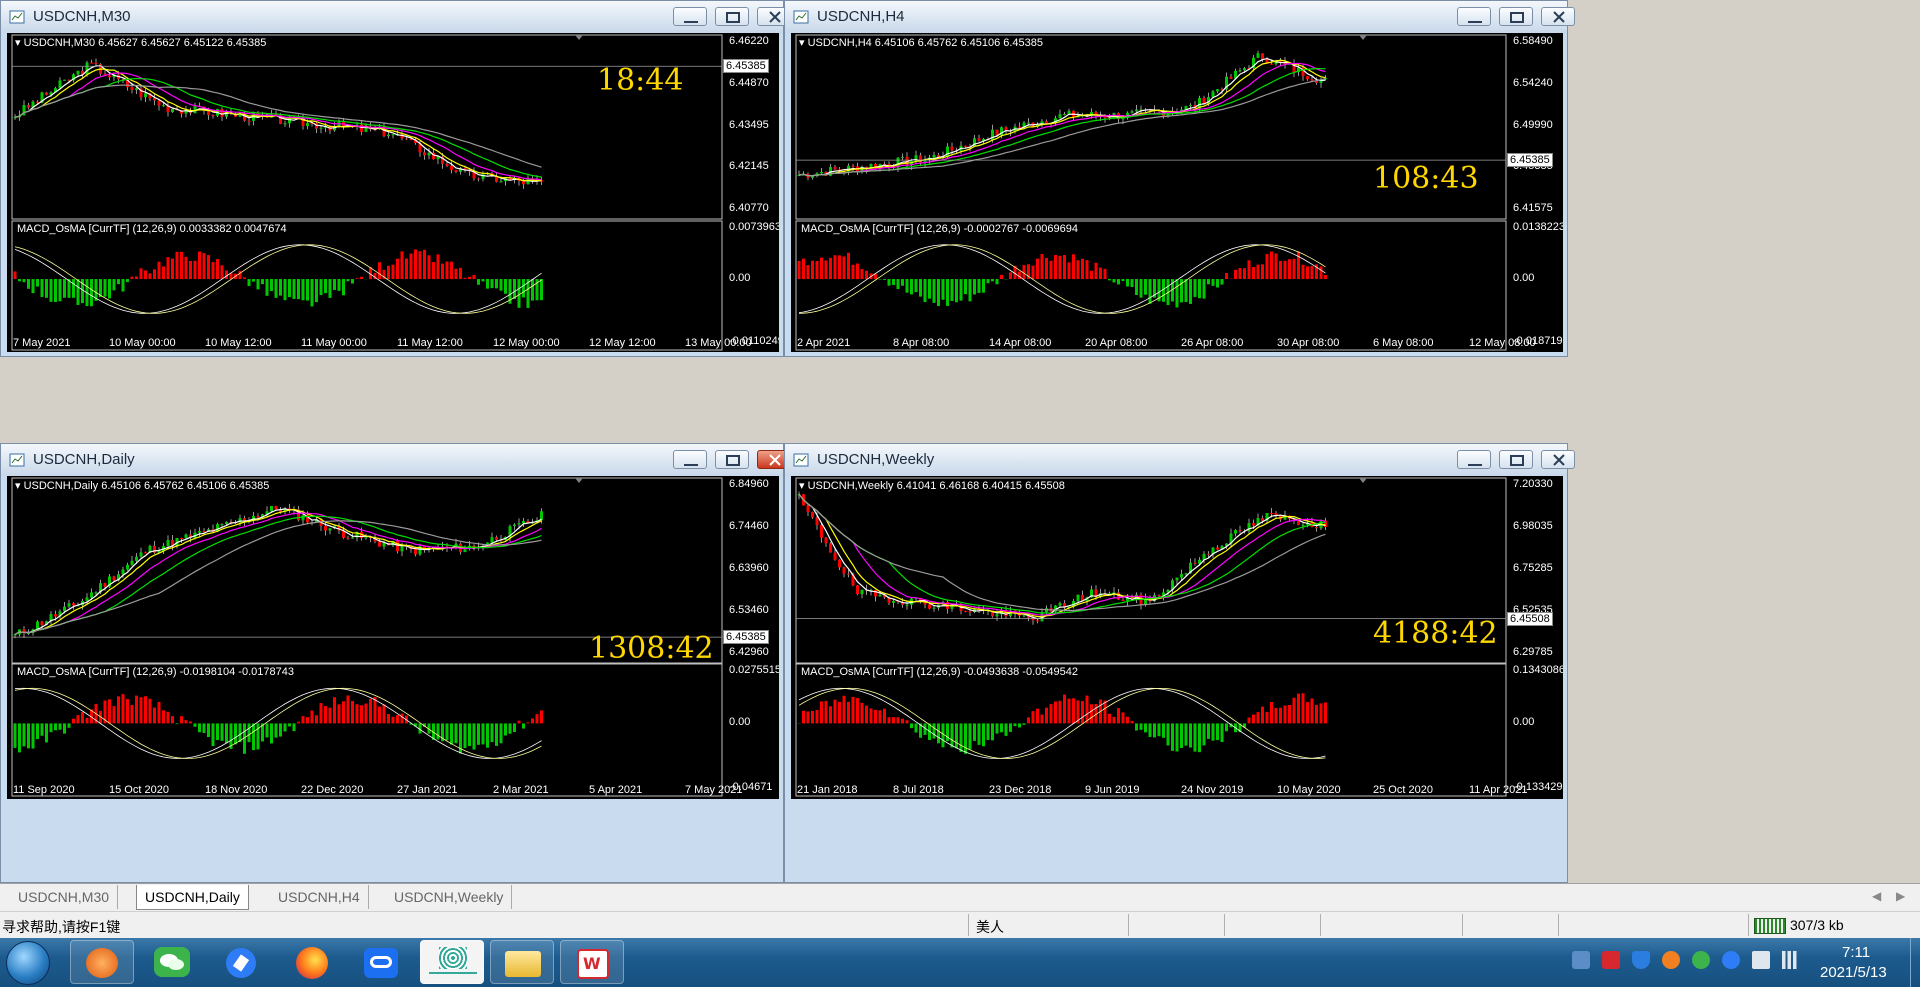  Describe the element at coordinates (1581, 960) in the screenshot. I see `tray-usb-icon` at that location.